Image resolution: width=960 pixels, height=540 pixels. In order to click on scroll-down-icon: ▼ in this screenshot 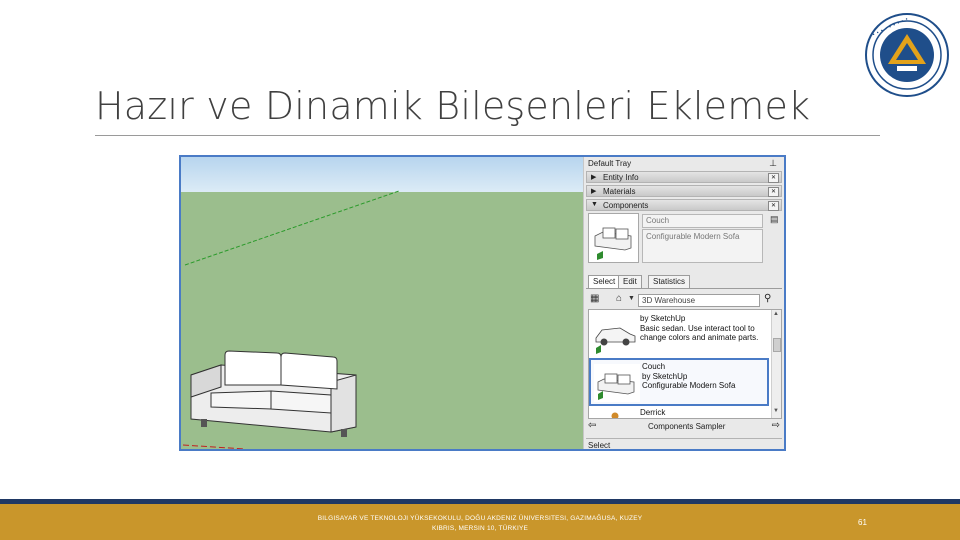, I will do `click(776, 411)`.